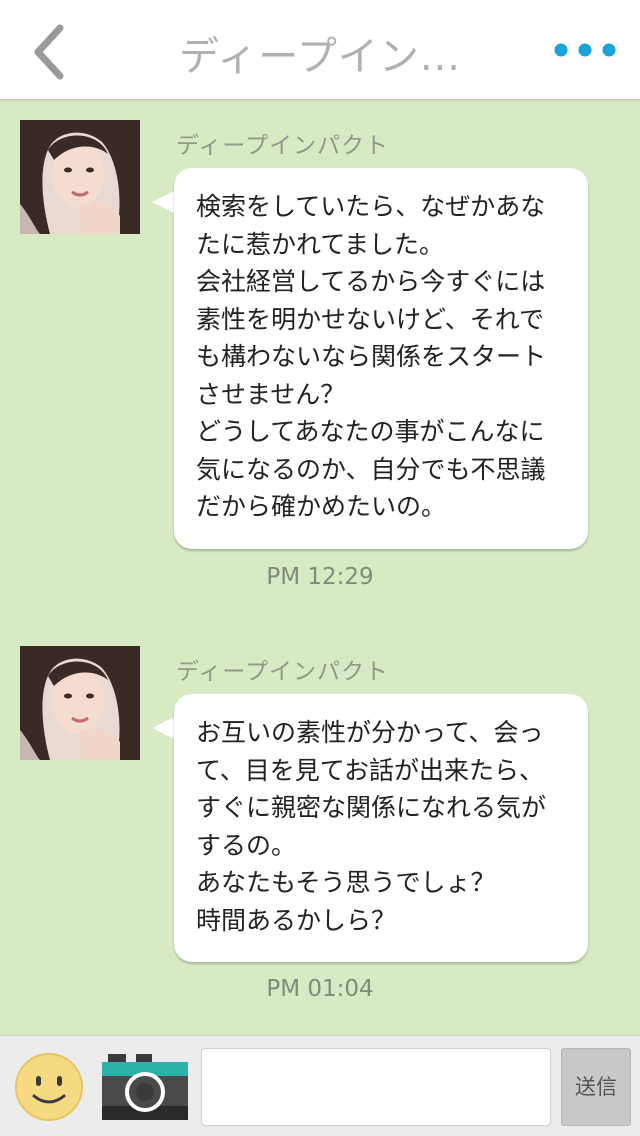  I want to click on message-input, so click(376, 1087).